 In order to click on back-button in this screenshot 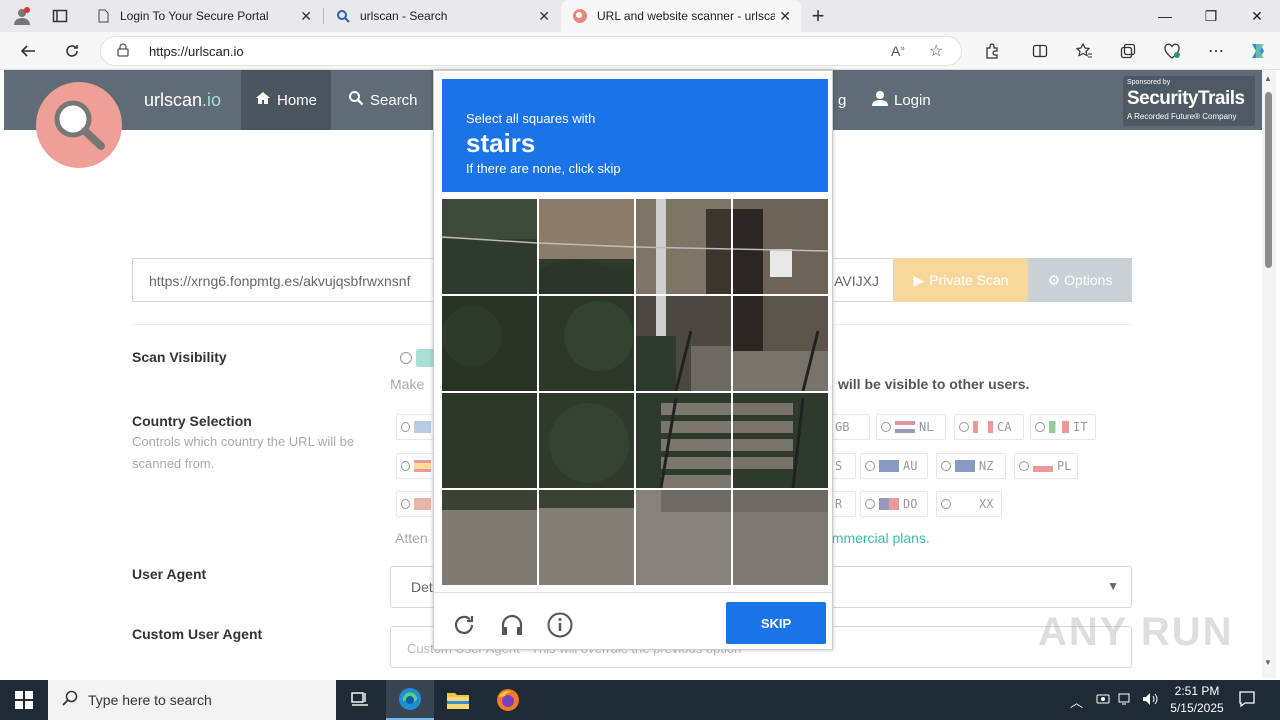, I will do `click(28, 51)`.